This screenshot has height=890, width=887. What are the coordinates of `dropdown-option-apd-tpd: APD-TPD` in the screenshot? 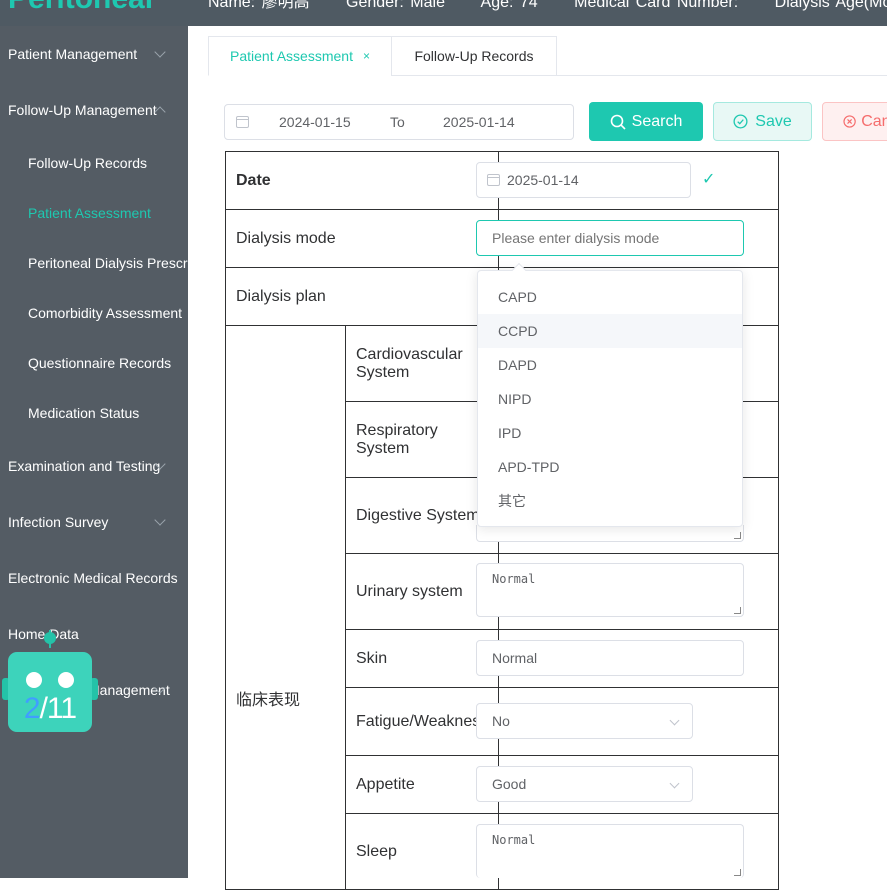 It's located at (610, 467).